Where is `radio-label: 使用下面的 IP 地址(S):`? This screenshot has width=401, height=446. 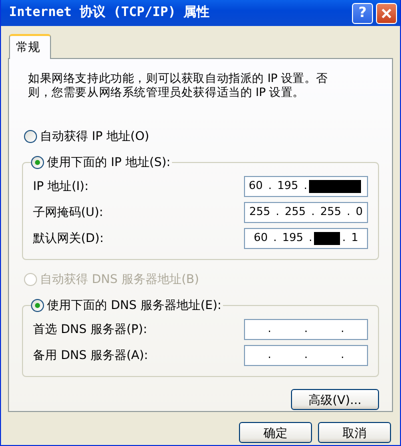
radio-label: 使用下面的 IP 地址(S): is located at coordinates (108, 162).